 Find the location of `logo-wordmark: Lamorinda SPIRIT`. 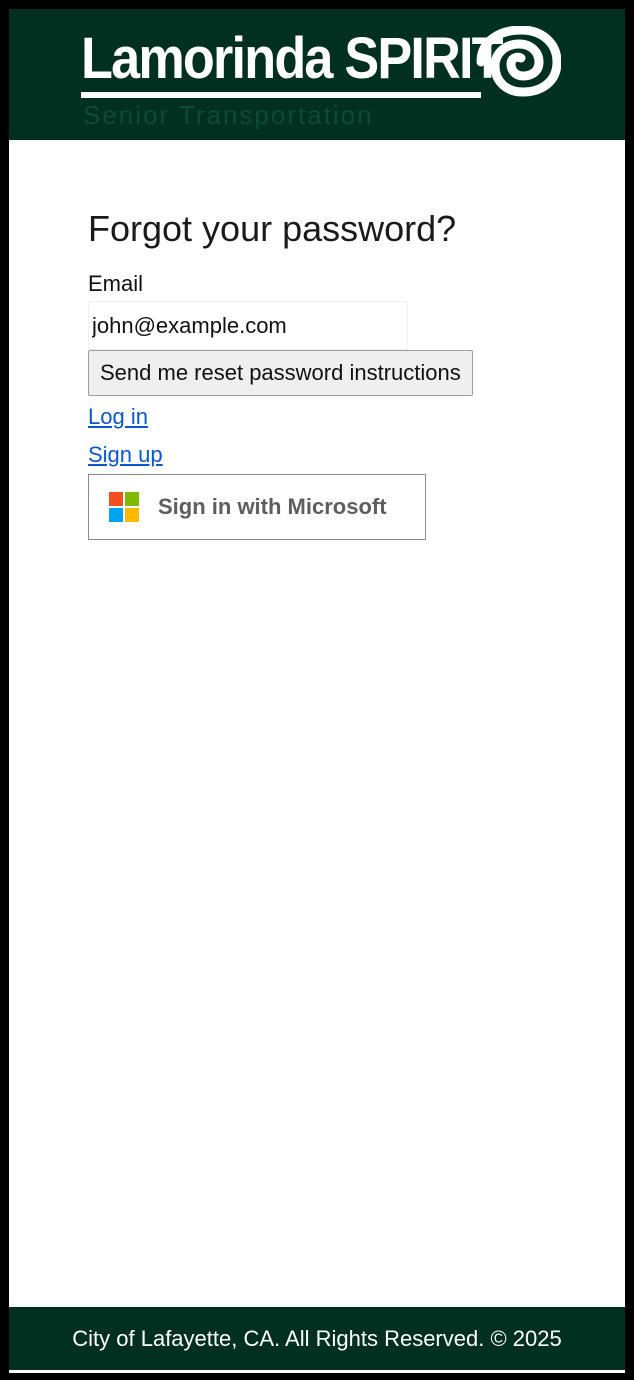

logo-wordmark: Lamorinda SPIRIT is located at coordinates (292, 58).